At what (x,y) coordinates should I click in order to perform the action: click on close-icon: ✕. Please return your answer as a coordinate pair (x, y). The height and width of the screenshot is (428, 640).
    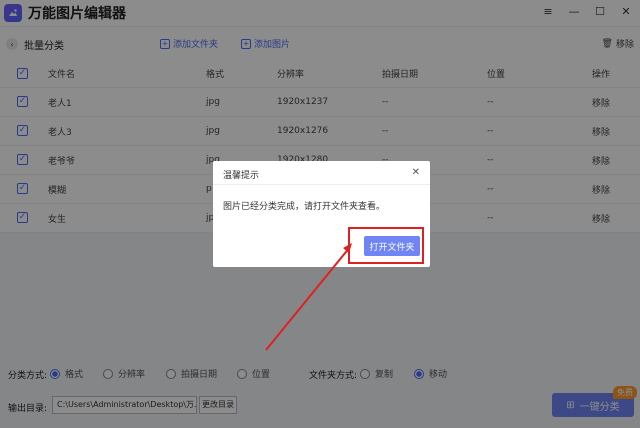
    Looking at the image, I should click on (416, 172).